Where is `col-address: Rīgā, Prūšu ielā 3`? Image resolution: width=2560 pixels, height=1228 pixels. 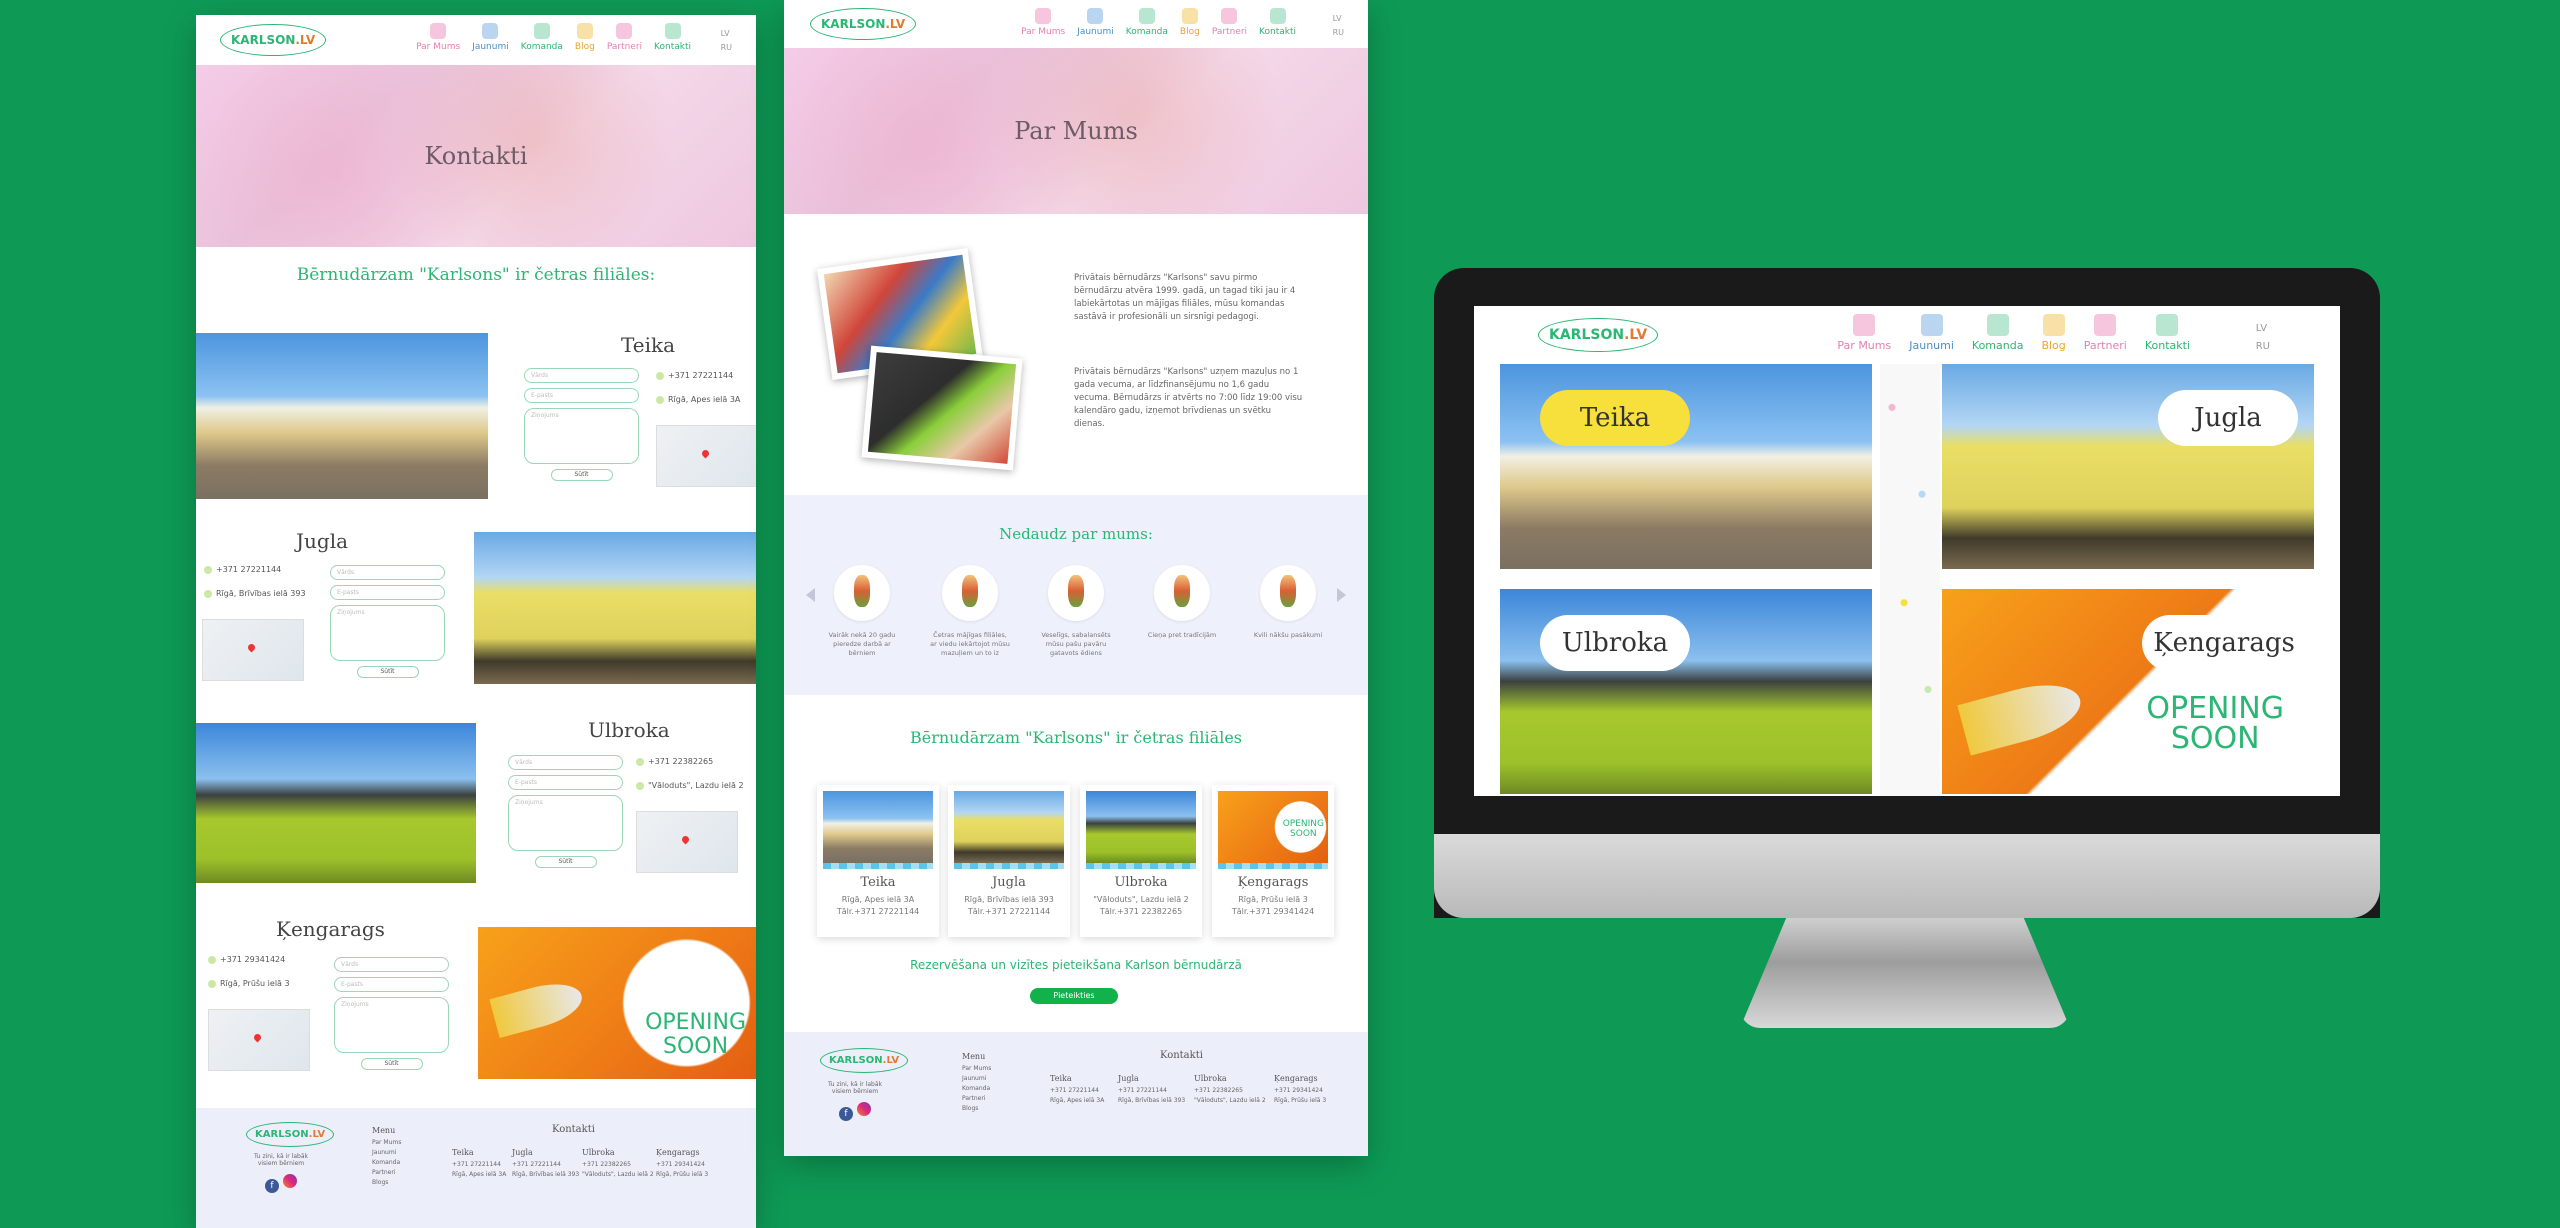
col-address: Rīgā, Prūšu ielā 3 is located at coordinates (682, 1174).